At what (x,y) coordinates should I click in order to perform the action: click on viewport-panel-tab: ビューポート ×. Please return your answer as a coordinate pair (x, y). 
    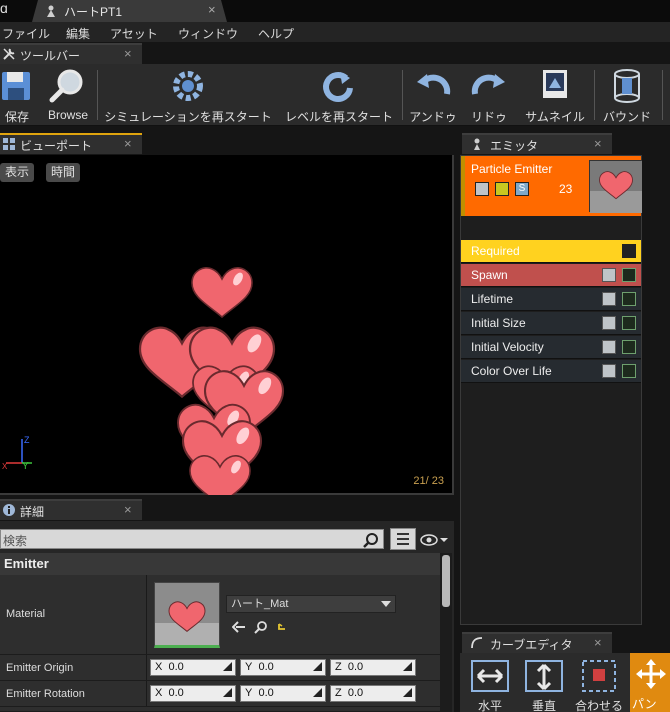
    Looking at the image, I should click on (71, 143).